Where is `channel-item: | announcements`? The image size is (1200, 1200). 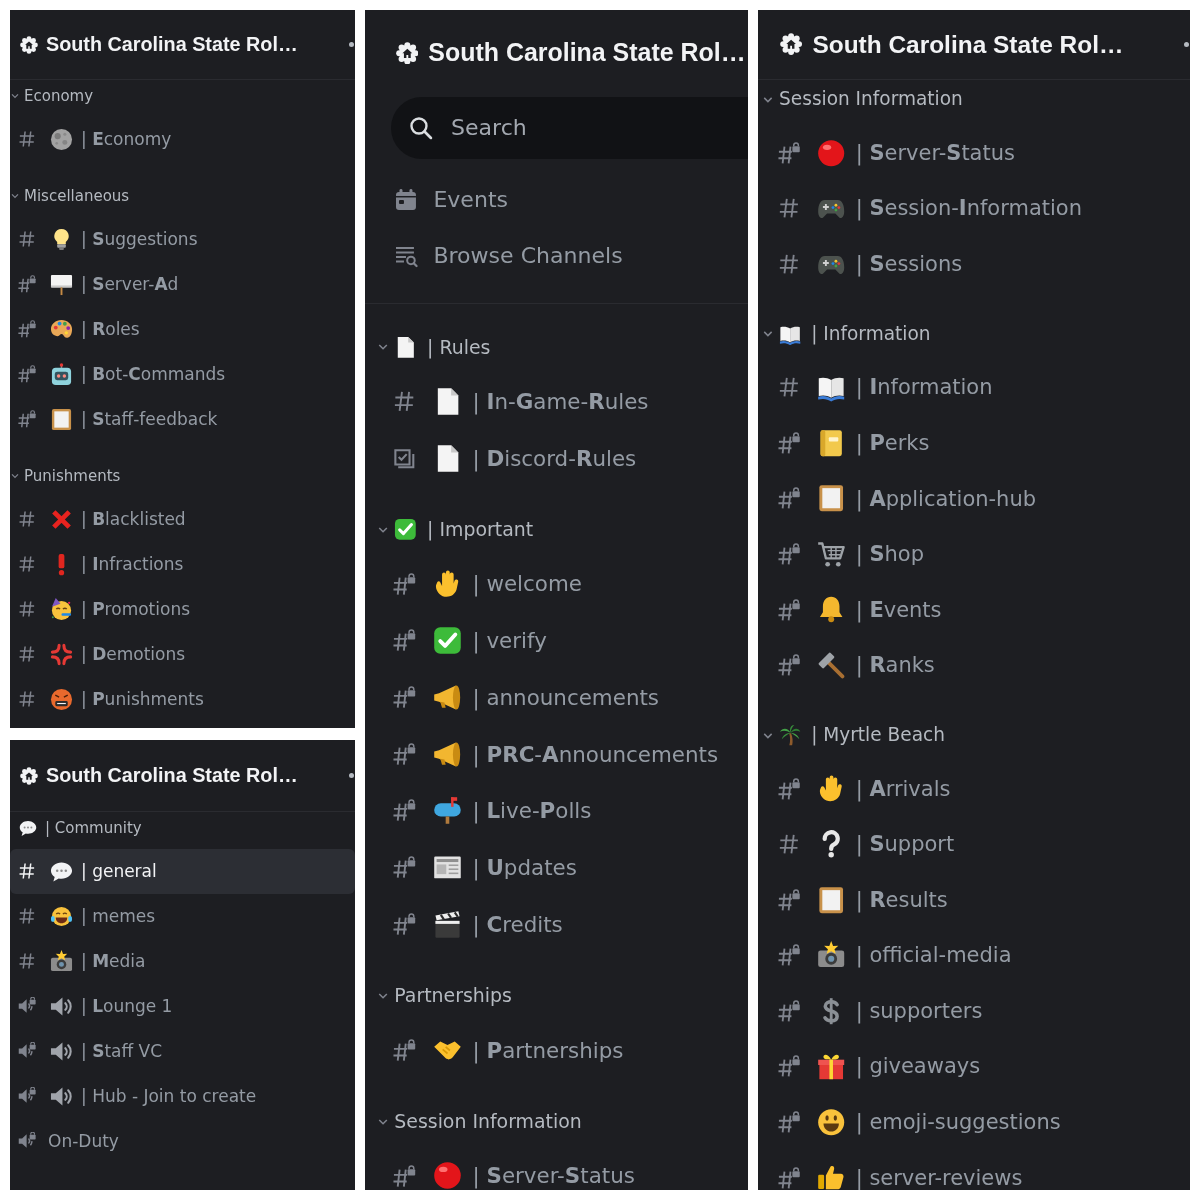
channel-item: | announcements is located at coordinates (556, 697).